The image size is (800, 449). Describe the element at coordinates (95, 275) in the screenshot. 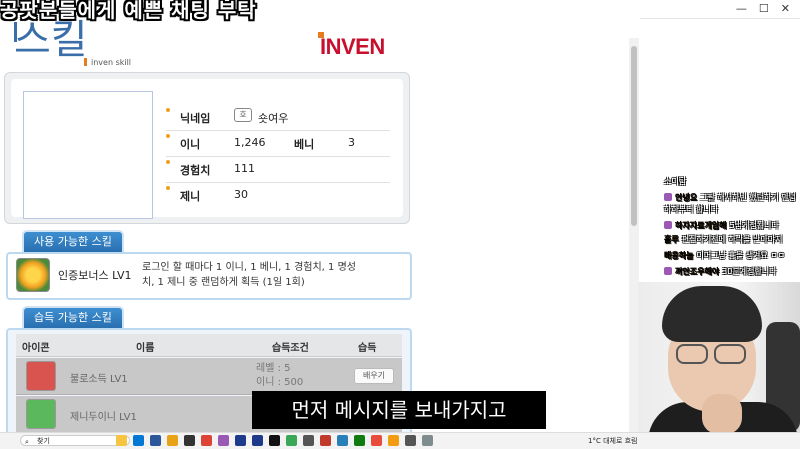

I see `skill-name: 인증보너스 LV1` at that location.